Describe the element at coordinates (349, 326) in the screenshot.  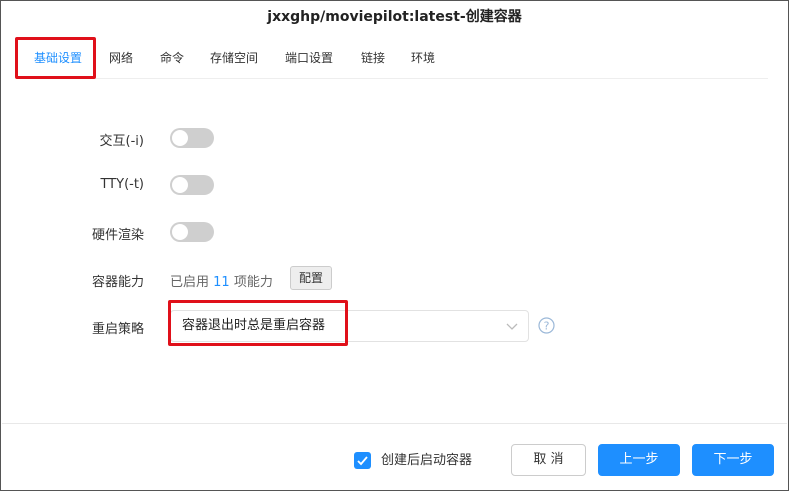
I see `restart-policy-select: 容器退出时总是重启容器` at that location.